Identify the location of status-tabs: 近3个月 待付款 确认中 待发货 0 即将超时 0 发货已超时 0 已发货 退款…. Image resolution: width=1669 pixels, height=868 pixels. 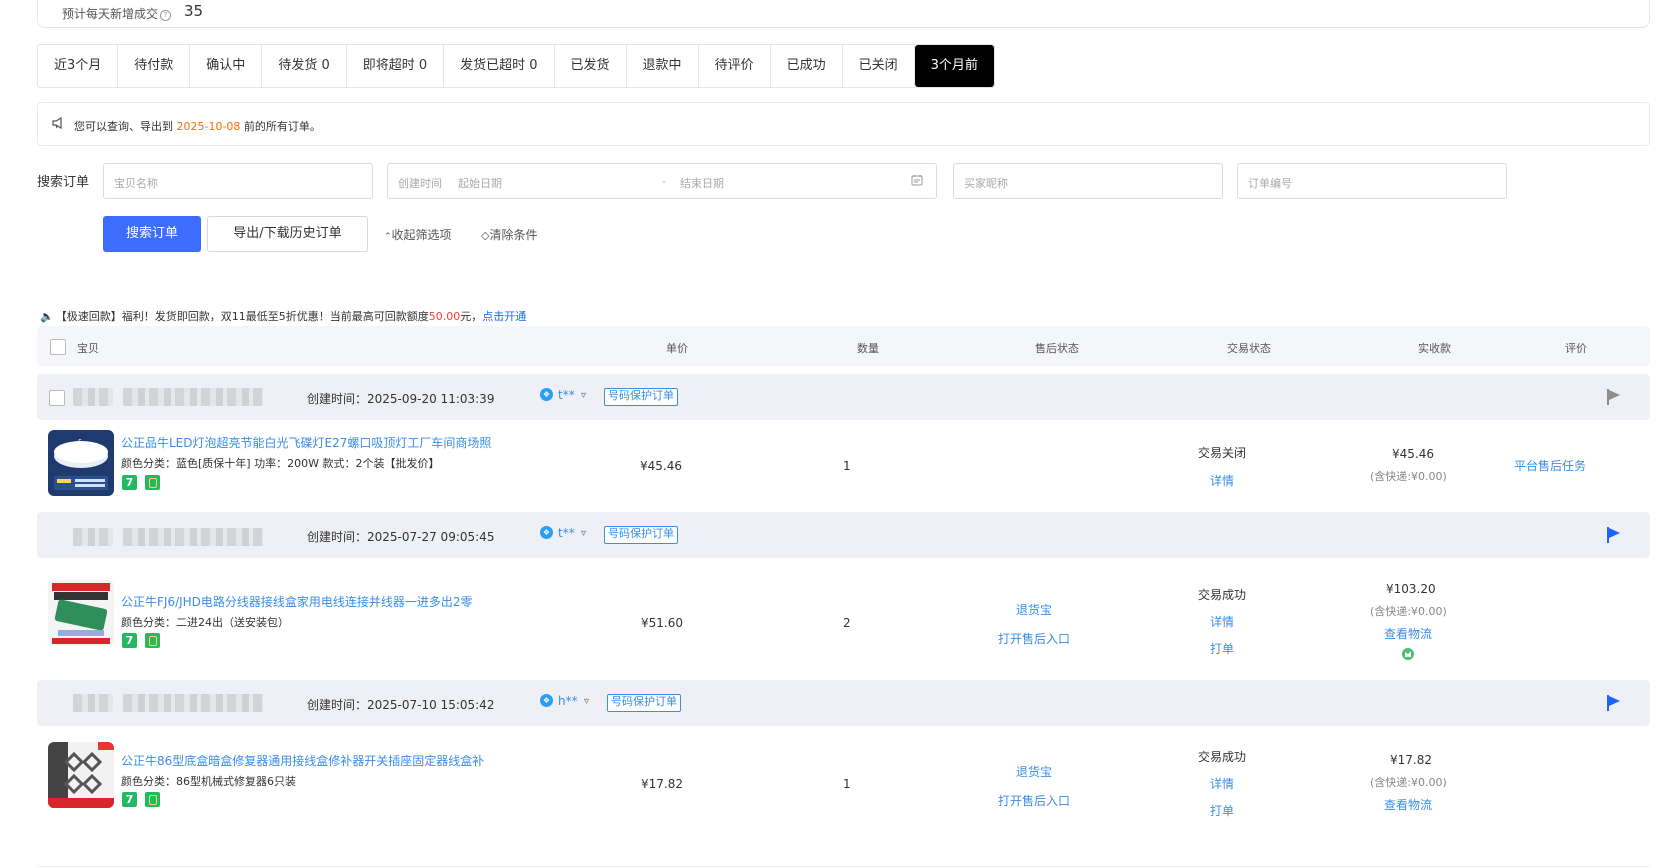
(516, 66).